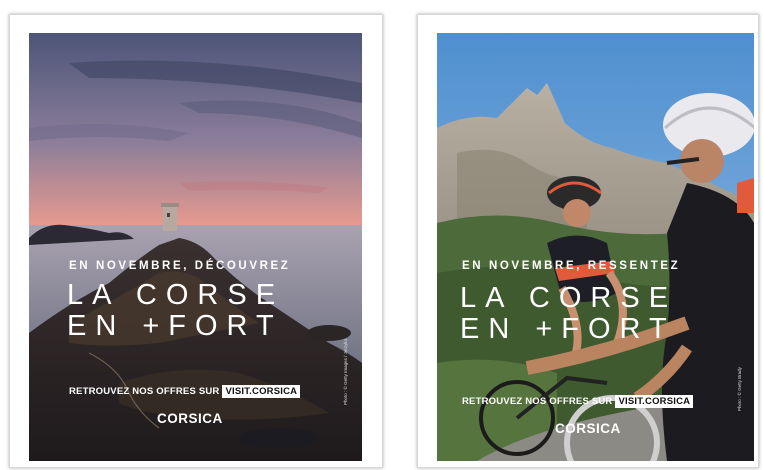 The image size is (763, 470). Describe the element at coordinates (180, 266) in the screenshot. I see `poster-kicker: EN NOVEMBRE, DÉCOUVREZ` at that location.